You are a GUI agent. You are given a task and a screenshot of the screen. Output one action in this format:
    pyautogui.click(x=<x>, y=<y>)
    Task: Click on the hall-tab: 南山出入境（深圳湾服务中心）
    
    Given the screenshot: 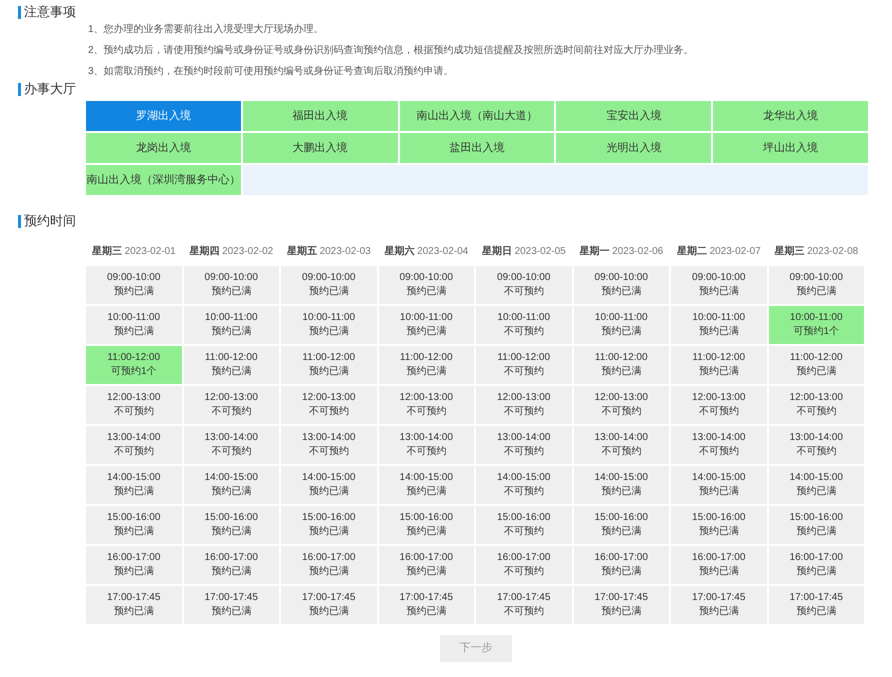 What is the action you would take?
    pyautogui.click(x=163, y=180)
    